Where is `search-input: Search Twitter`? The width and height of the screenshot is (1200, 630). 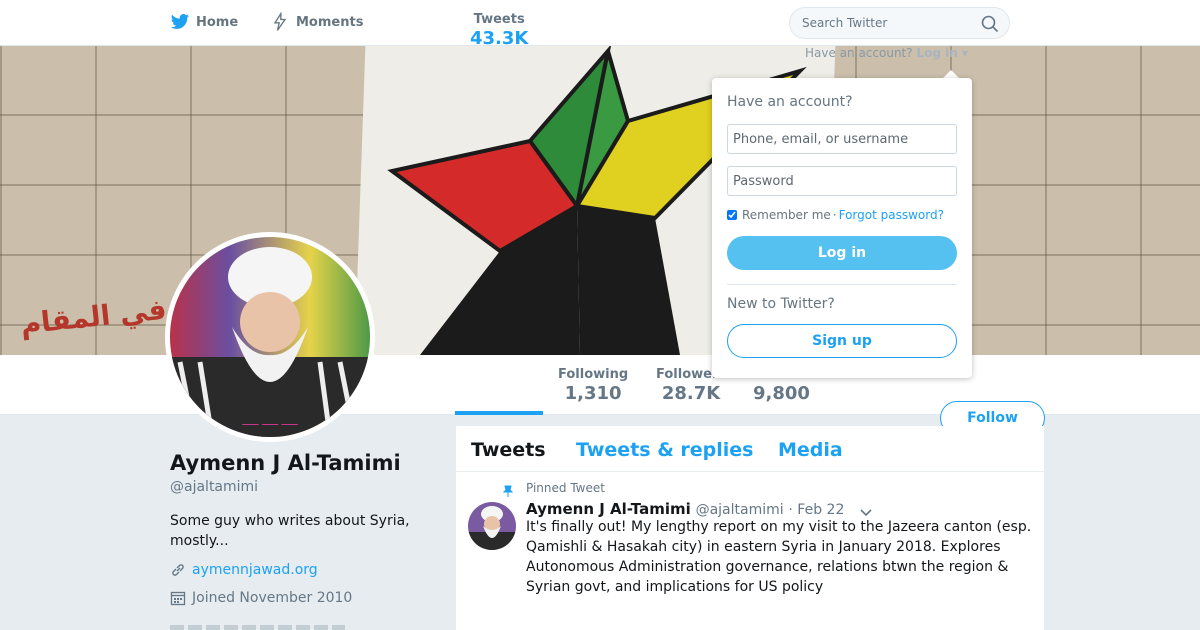
search-input: Search Twitter is located at coordinates (899, 23).